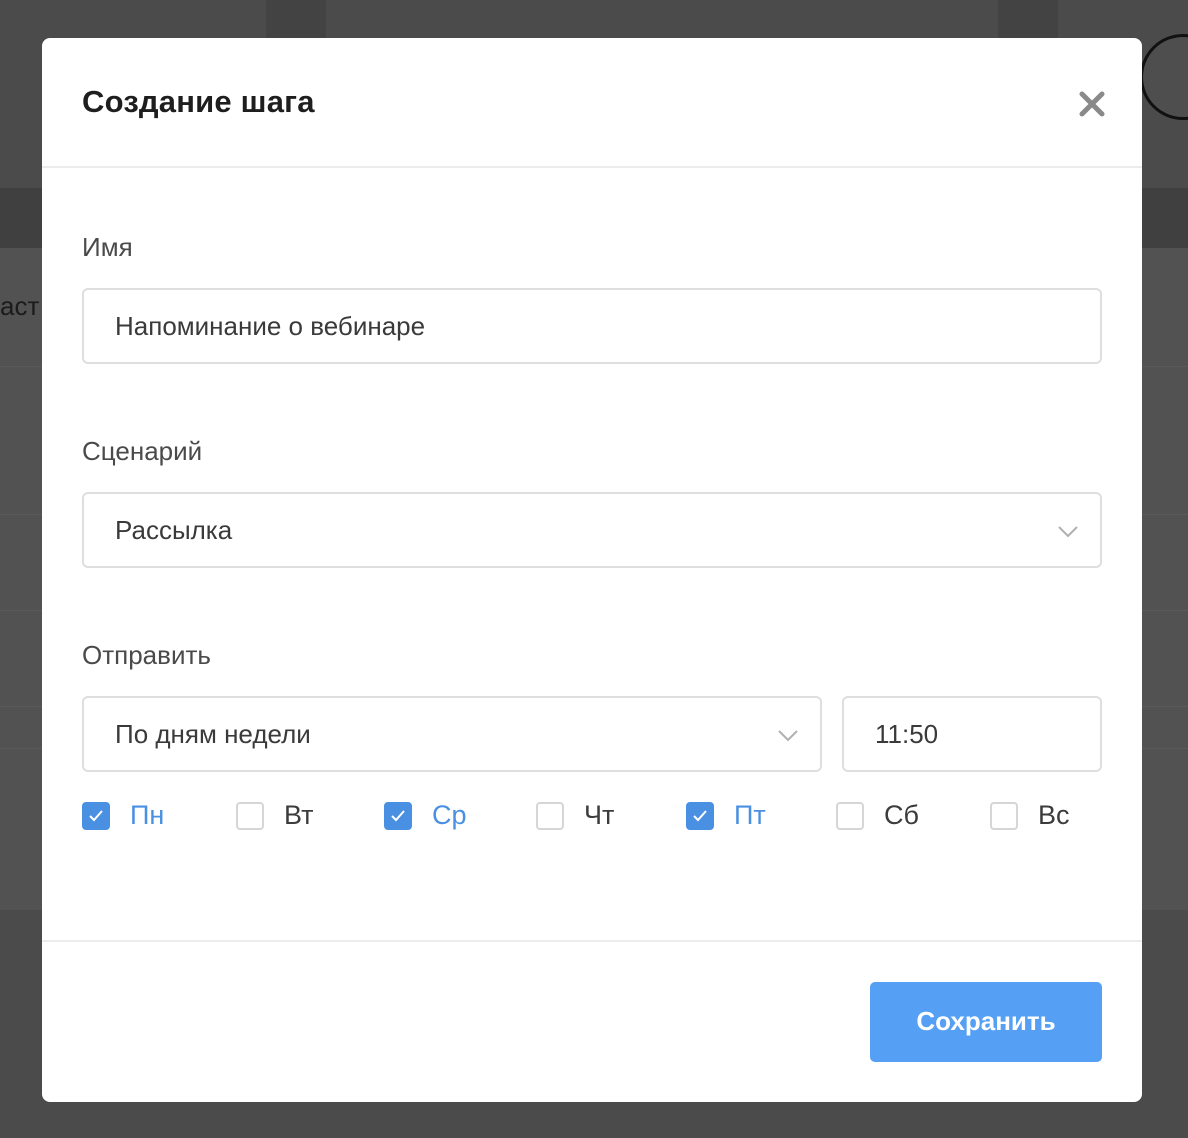  I want to click on name-input: Напоминание о вебинаре, so click(592, 326).